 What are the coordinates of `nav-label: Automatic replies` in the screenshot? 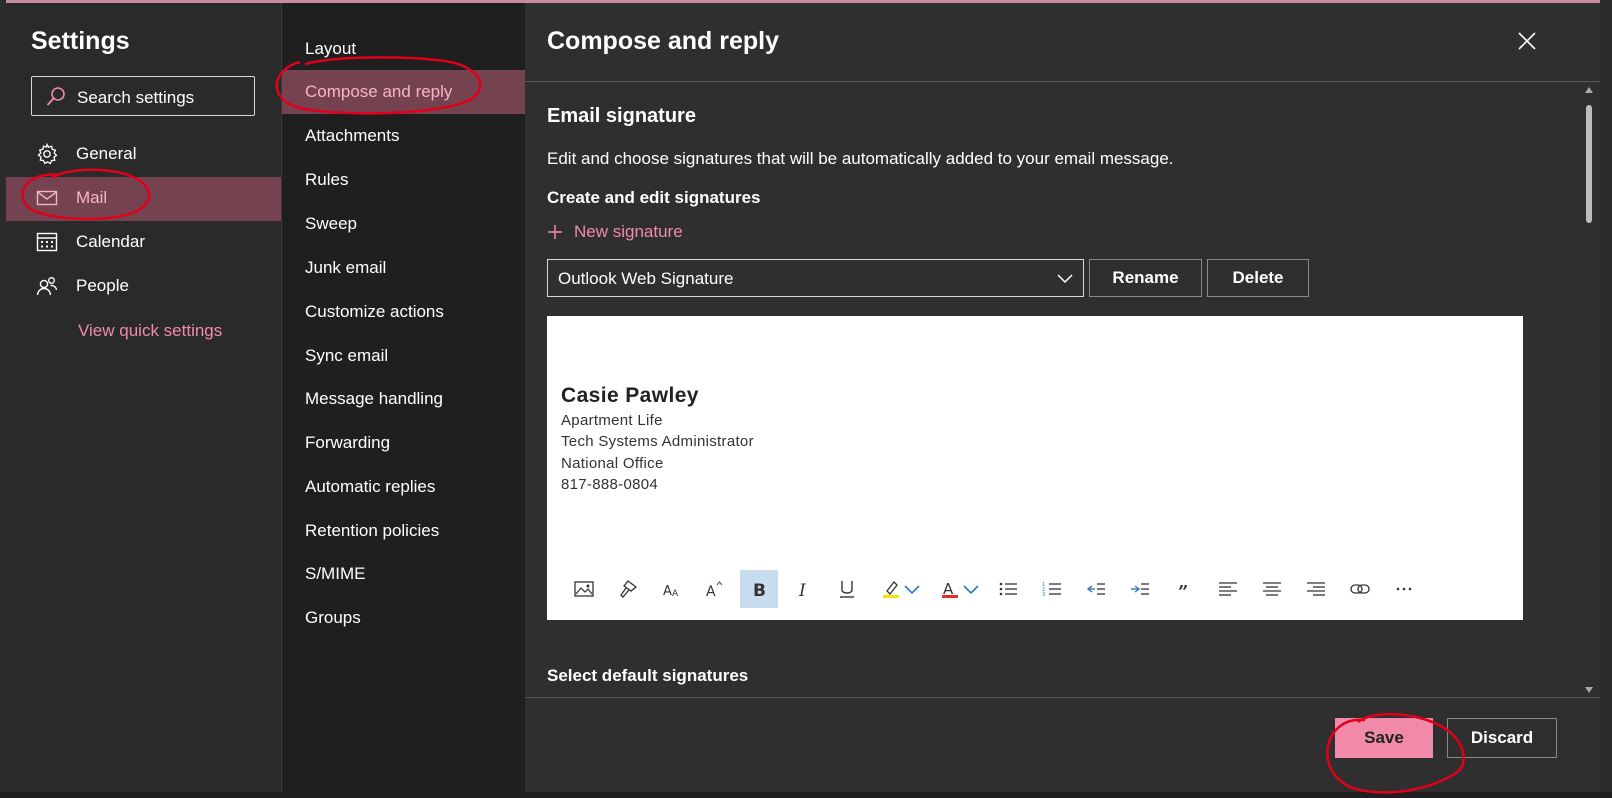 It's located at (370, 486).